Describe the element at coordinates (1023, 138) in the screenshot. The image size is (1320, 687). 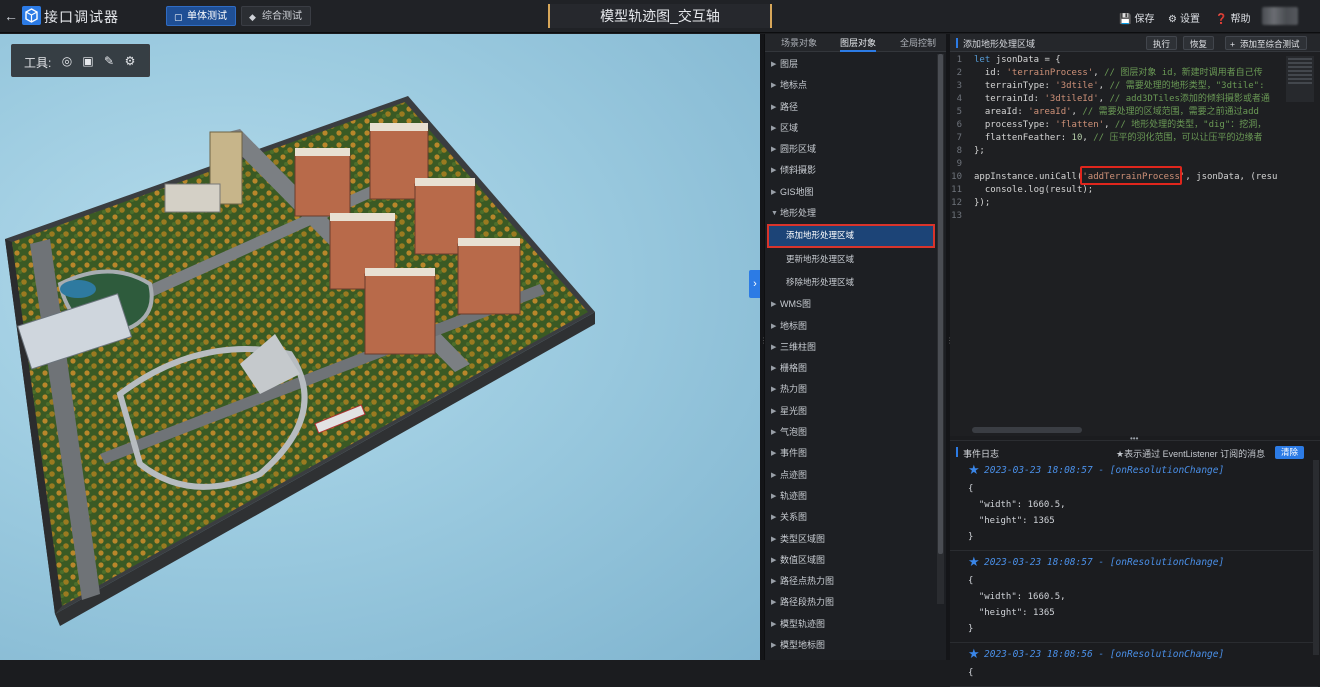
I see `code-token: flattenFeather:` at that location.